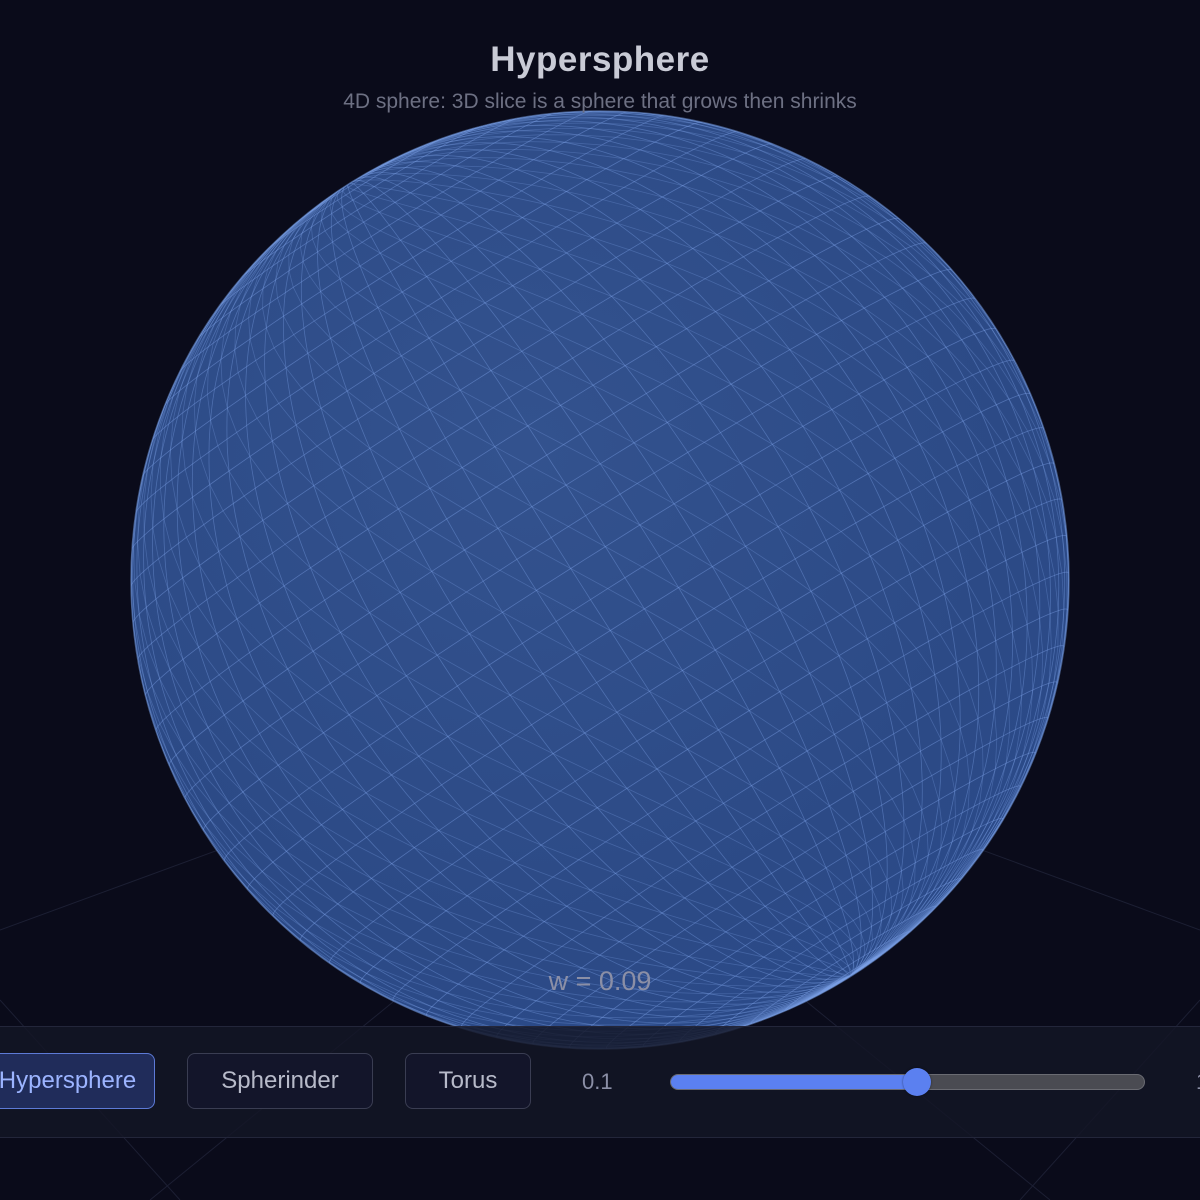 This screenshot has width=1200, height=1200. Describe the element at coordinates (794, 1082) in the screenshot. I see `slider-fill` at that location.